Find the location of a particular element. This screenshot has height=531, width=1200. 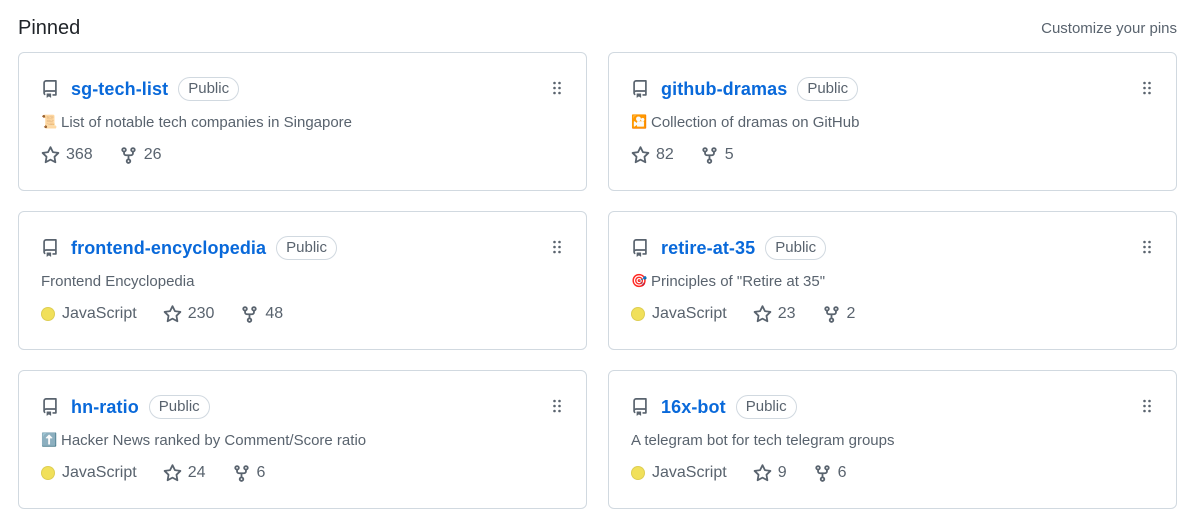

description-text: Collection of dramas on GitHub is located at coordinates (755, 122).